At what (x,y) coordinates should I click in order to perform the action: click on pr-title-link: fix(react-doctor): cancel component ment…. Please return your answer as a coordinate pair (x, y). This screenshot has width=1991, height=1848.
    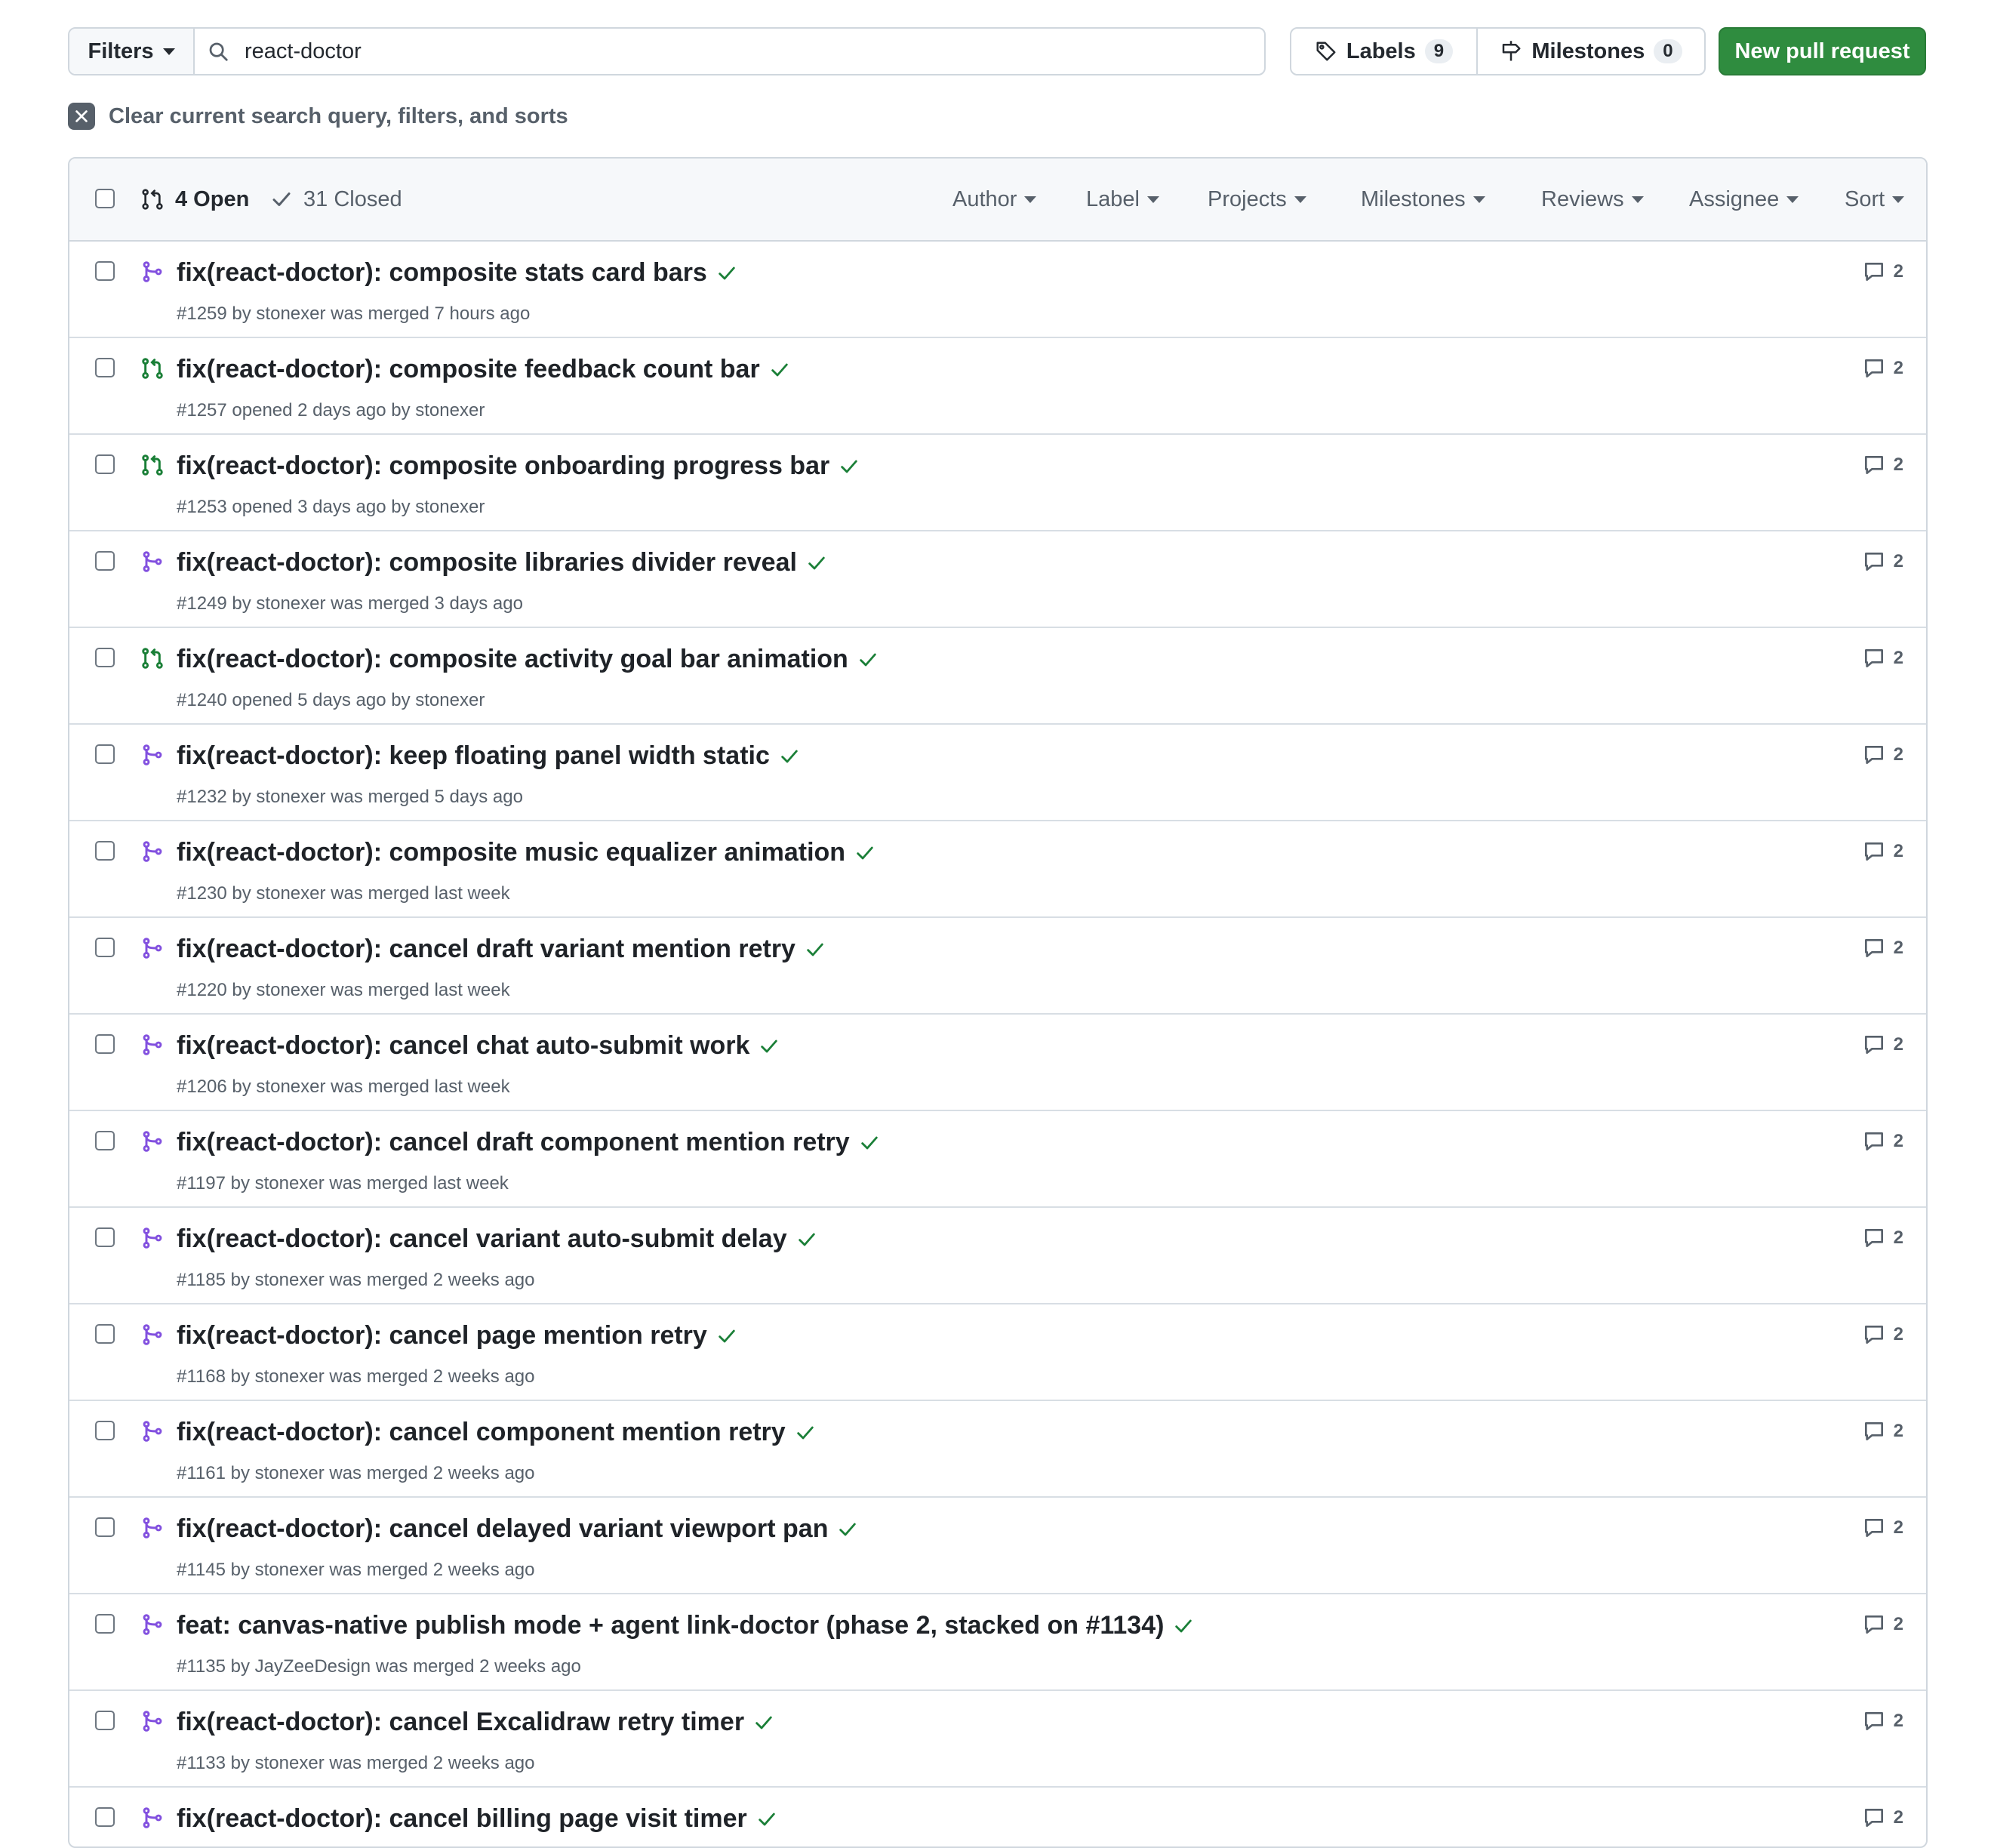
    Looking at the image, I should click on (496, 1432).